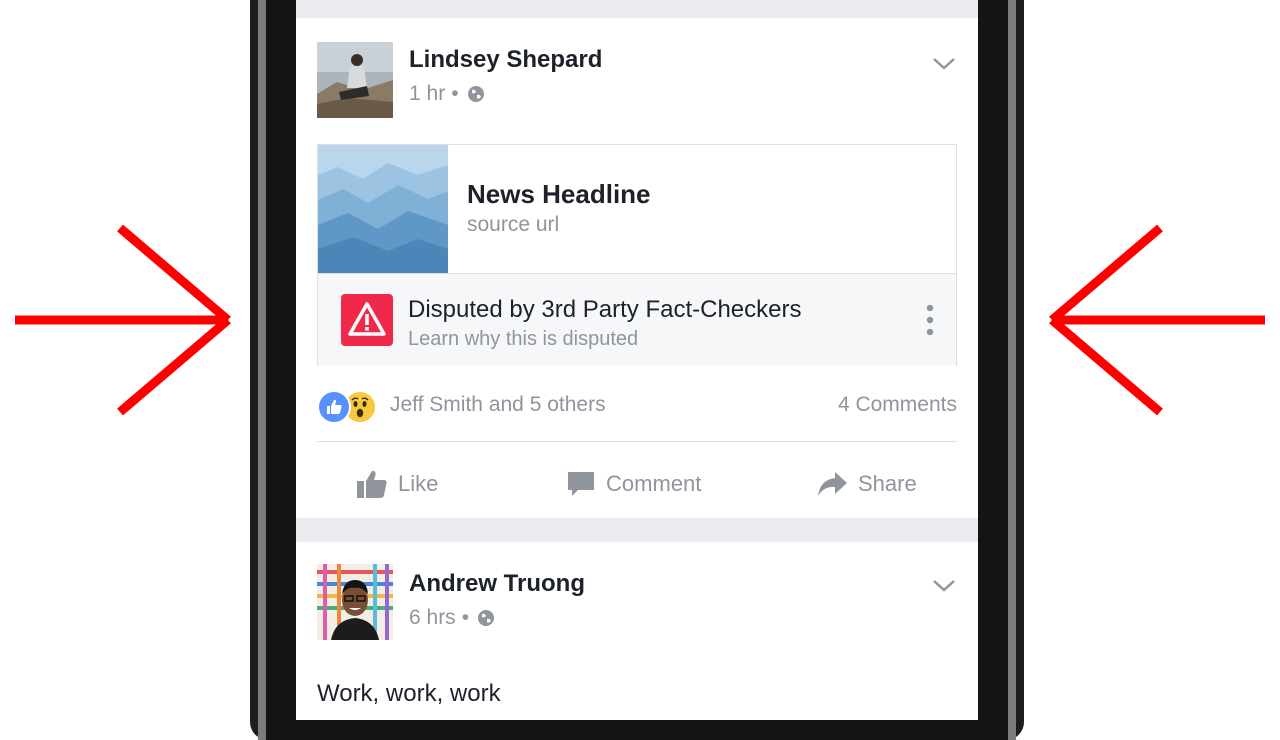 Image resolution: width=1280 pixels, height=740 pixels. Describe the element at coordinates (887, 483) in the screenshot. I see `share-label: Share` at that location.